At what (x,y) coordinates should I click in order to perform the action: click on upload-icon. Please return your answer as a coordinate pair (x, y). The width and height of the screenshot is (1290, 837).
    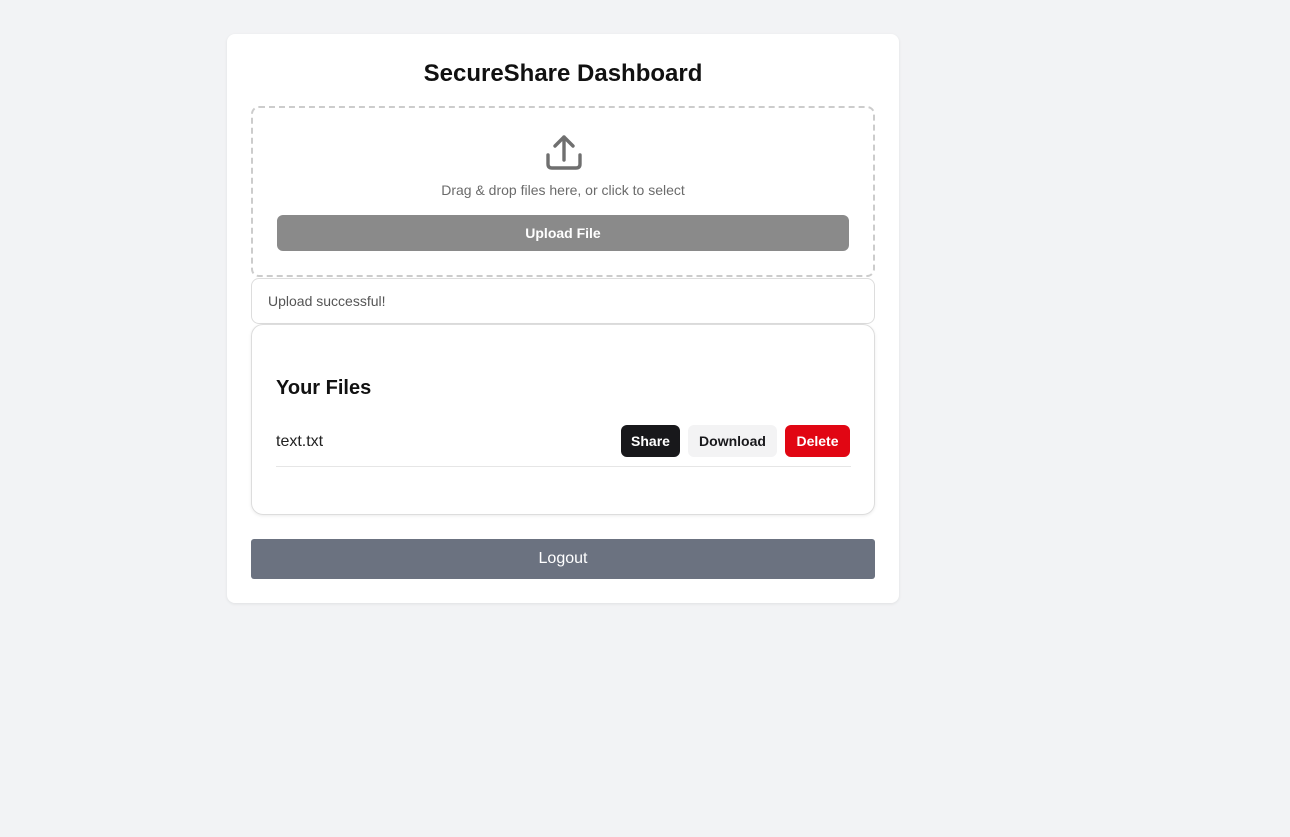
    Looking at the image, I should click on (564, 152).